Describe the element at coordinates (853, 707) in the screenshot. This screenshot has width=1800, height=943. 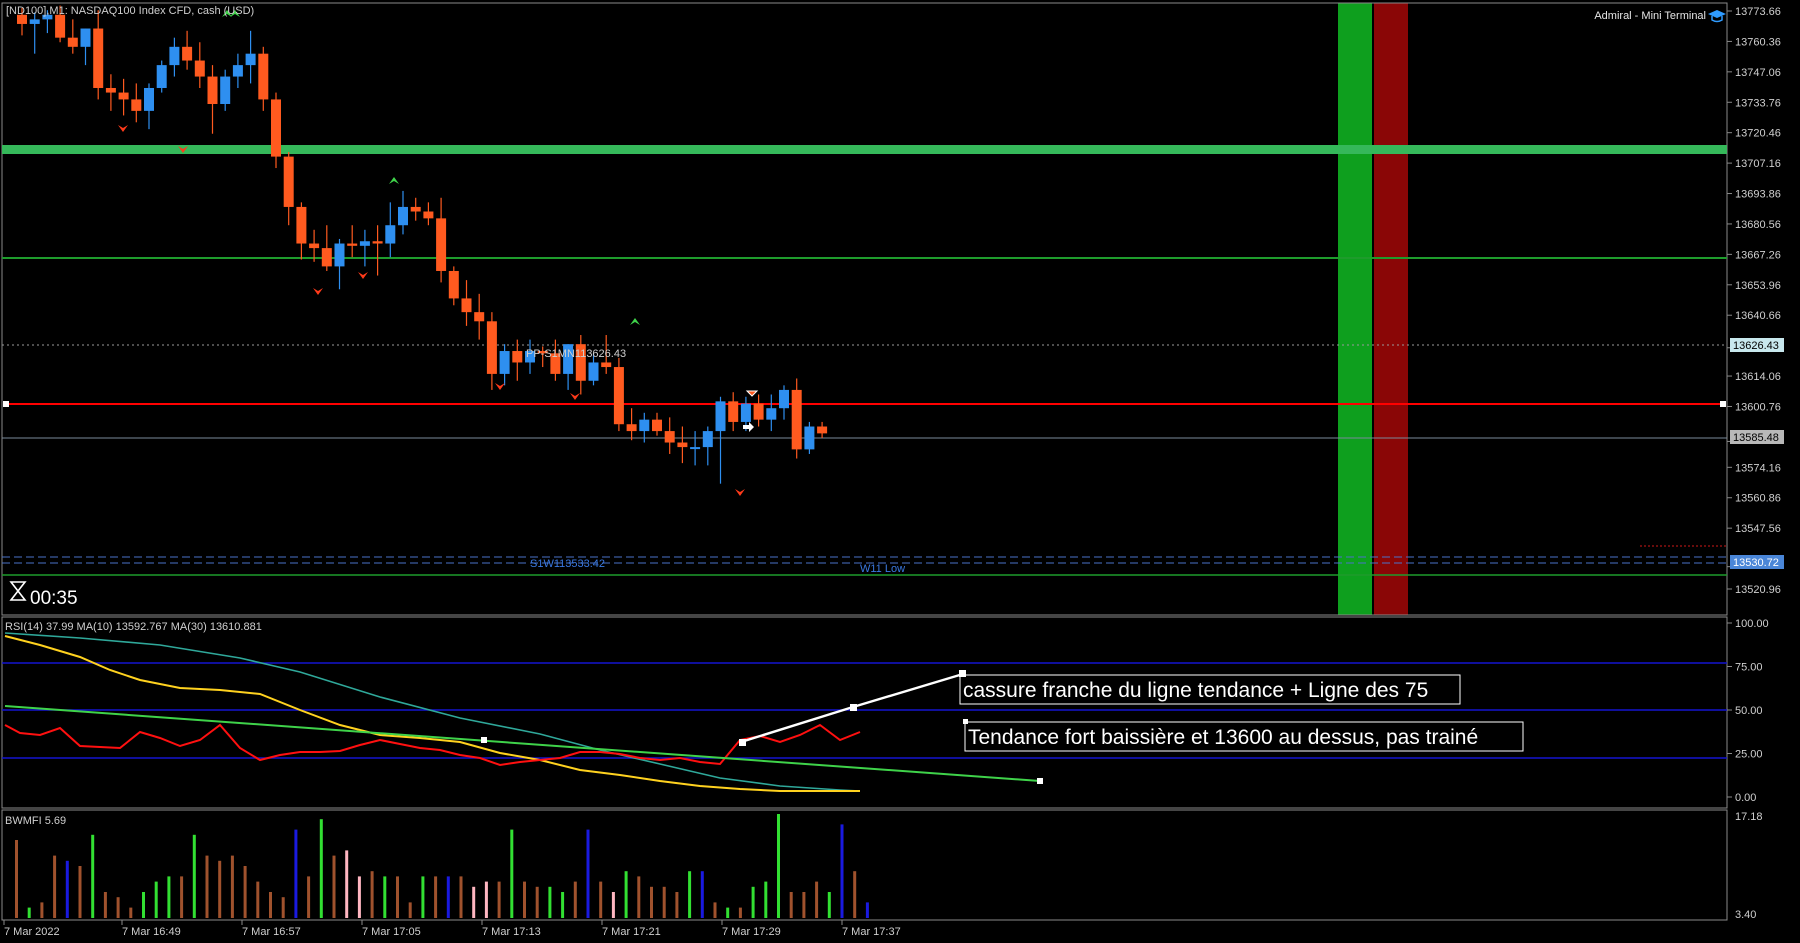
I see `arrow-handle-mid` at that location.